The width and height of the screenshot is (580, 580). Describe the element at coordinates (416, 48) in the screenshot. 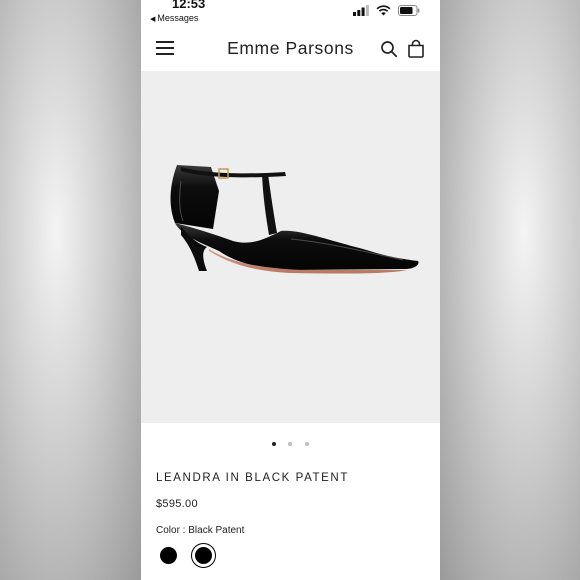

I see `bag-icon` at that location.